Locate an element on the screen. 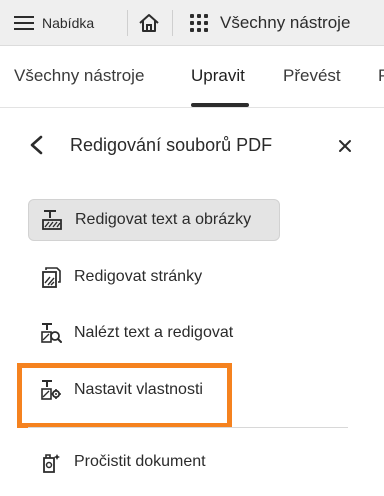  menu-label: Nabídka is located at coordinates (68, 23).